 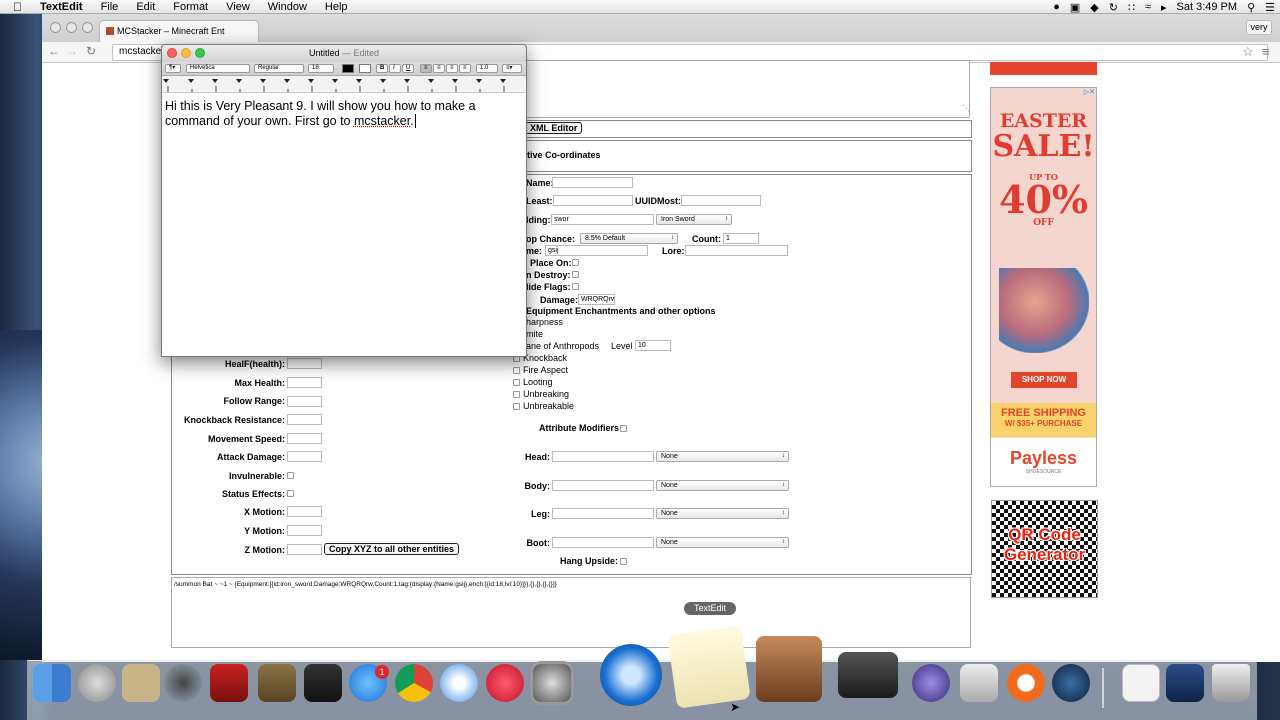 What do you see at coordinates (505, 683) in the screenshot?
I see `itunes-icon` at bounding box center [505, 683].